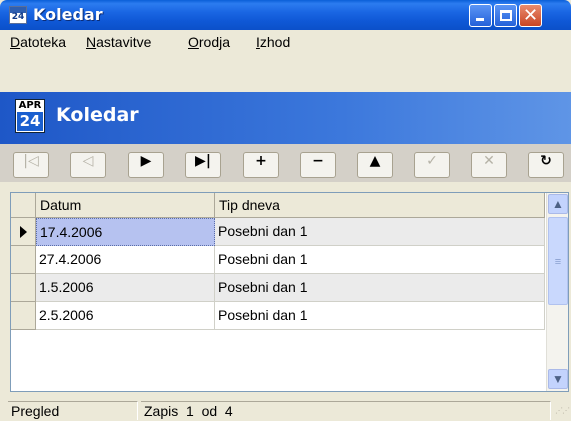 The height and width of the screenshot is (421, 571). I want to click on menu-datoteka: Datoteka, so click(38, 42).